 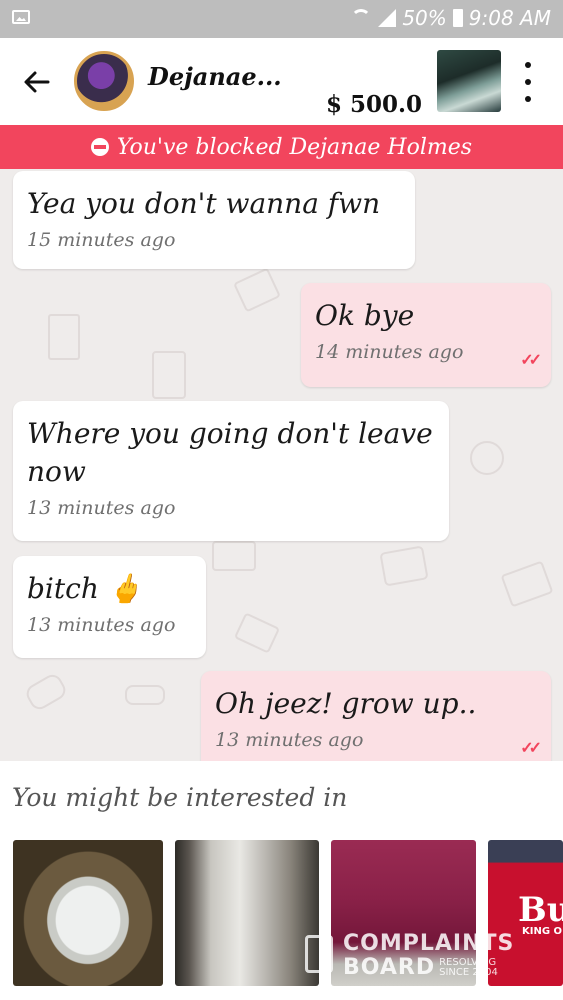 I want to click on listing-price: $ 500.0, so click(x=374, y=104).